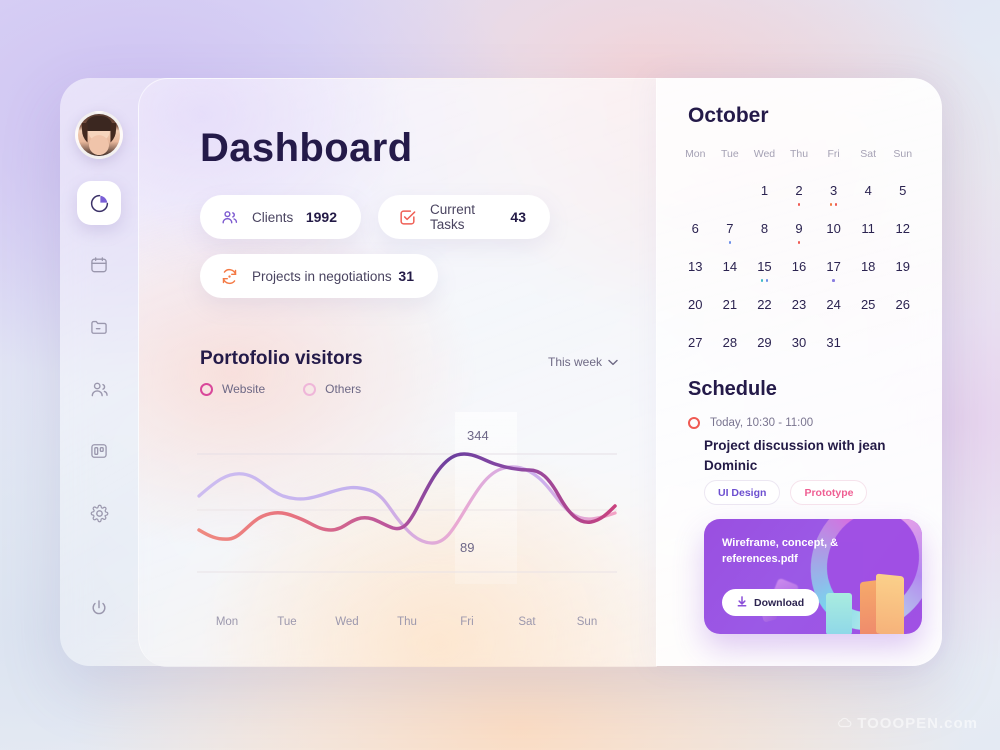 This screenshot has height=750, width=1000. I want to click on calendar-day-number: 30, so click(799, 342).